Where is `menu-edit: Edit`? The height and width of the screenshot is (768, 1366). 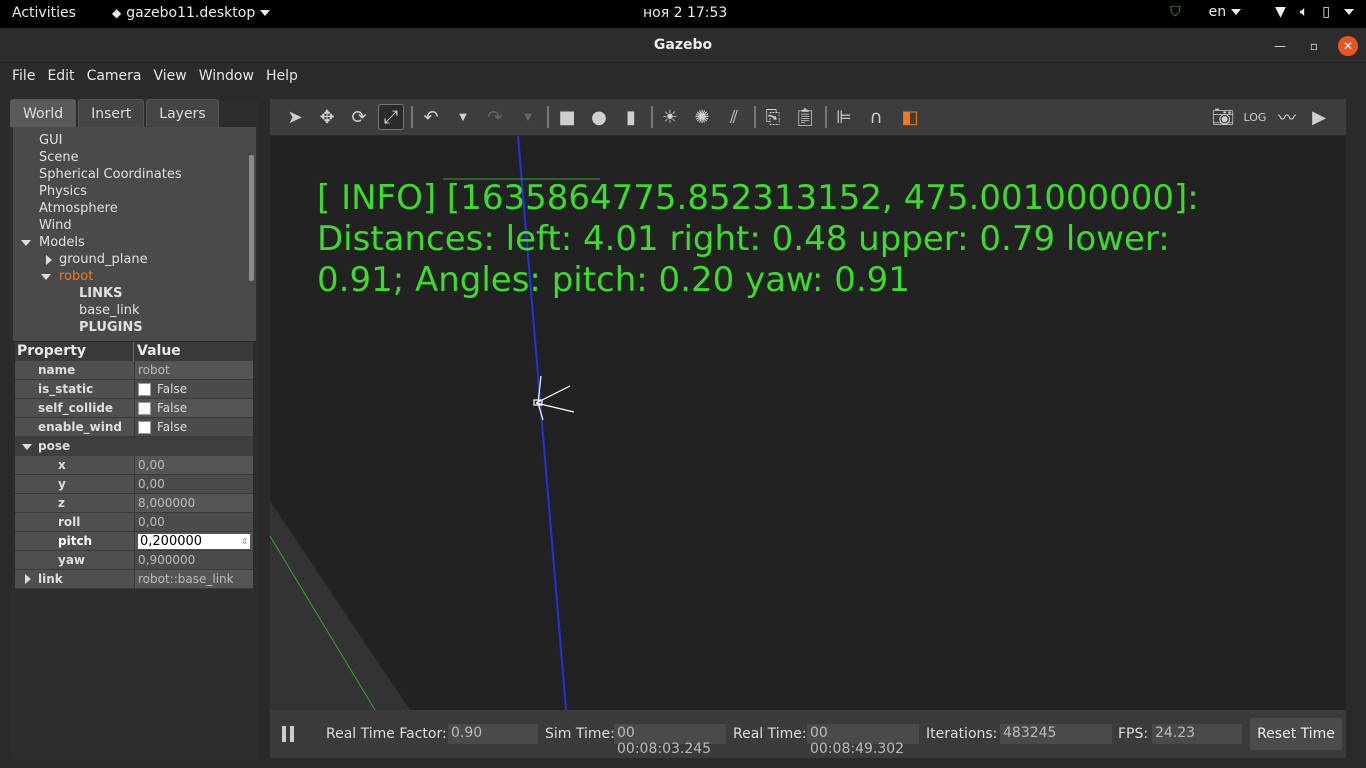
menu-edit: Edit is located at coordinates (60, 77).